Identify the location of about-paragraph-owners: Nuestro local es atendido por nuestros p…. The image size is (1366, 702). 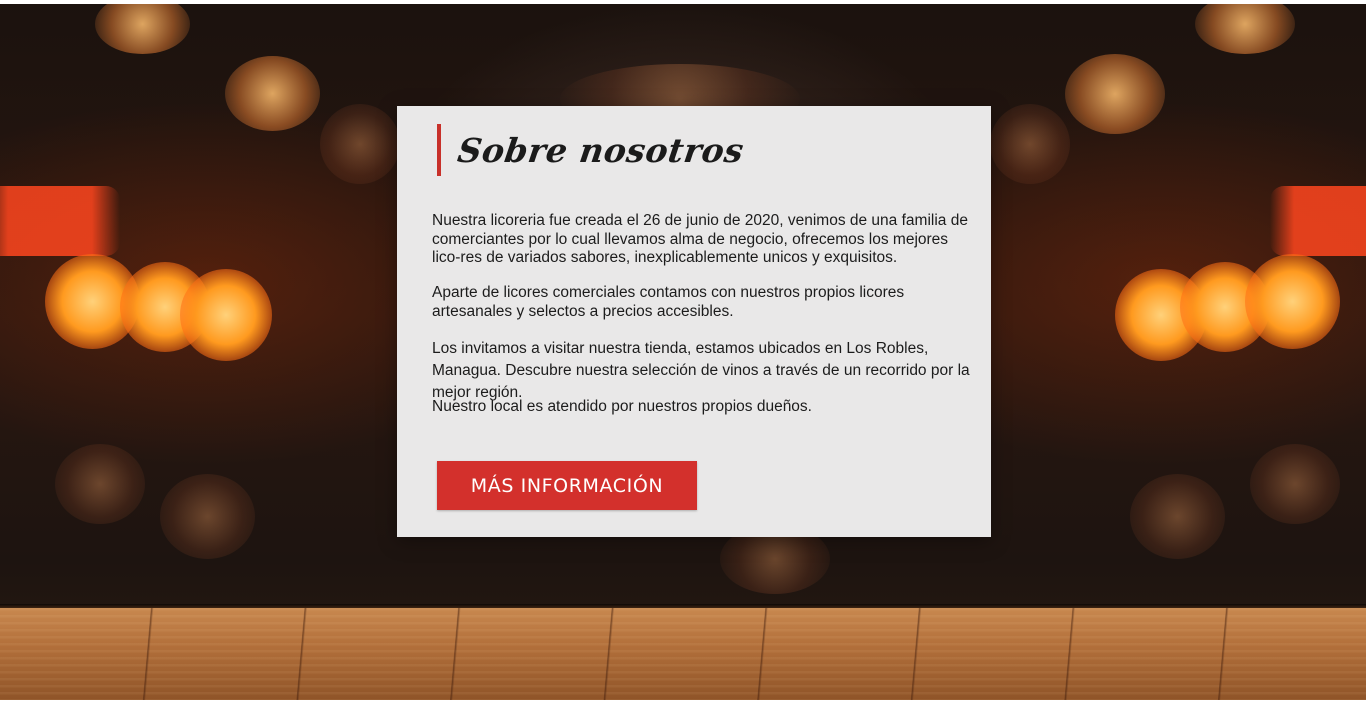
(622, 406).